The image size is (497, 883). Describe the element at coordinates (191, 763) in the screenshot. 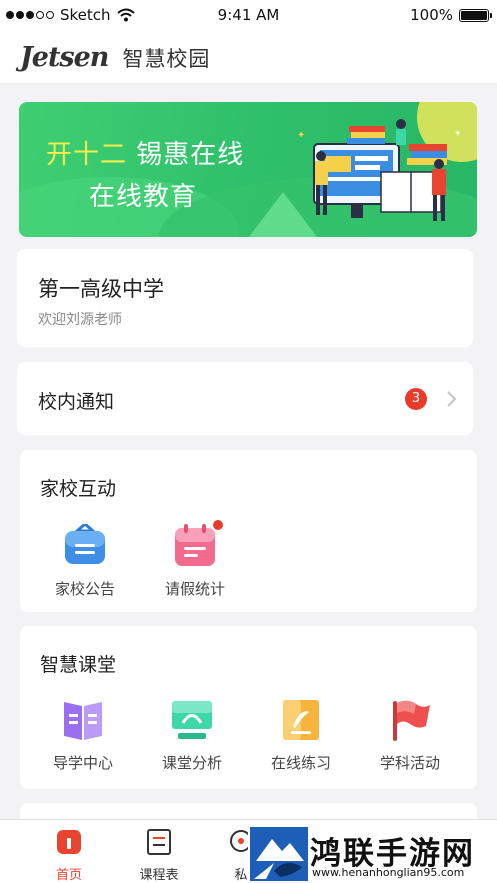

I see `class-analysis-label: 课堂分析` at that location.